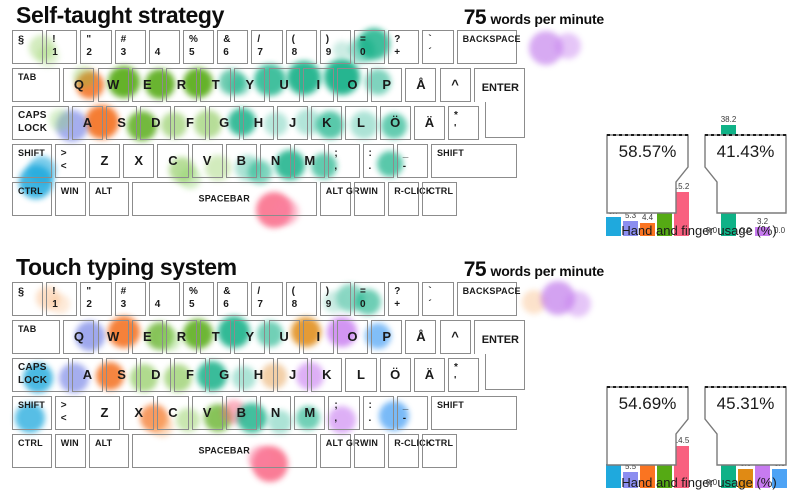  Describe the element at coordinates (104, 161) in the screenshot. I see `key-z: Z` at that location.